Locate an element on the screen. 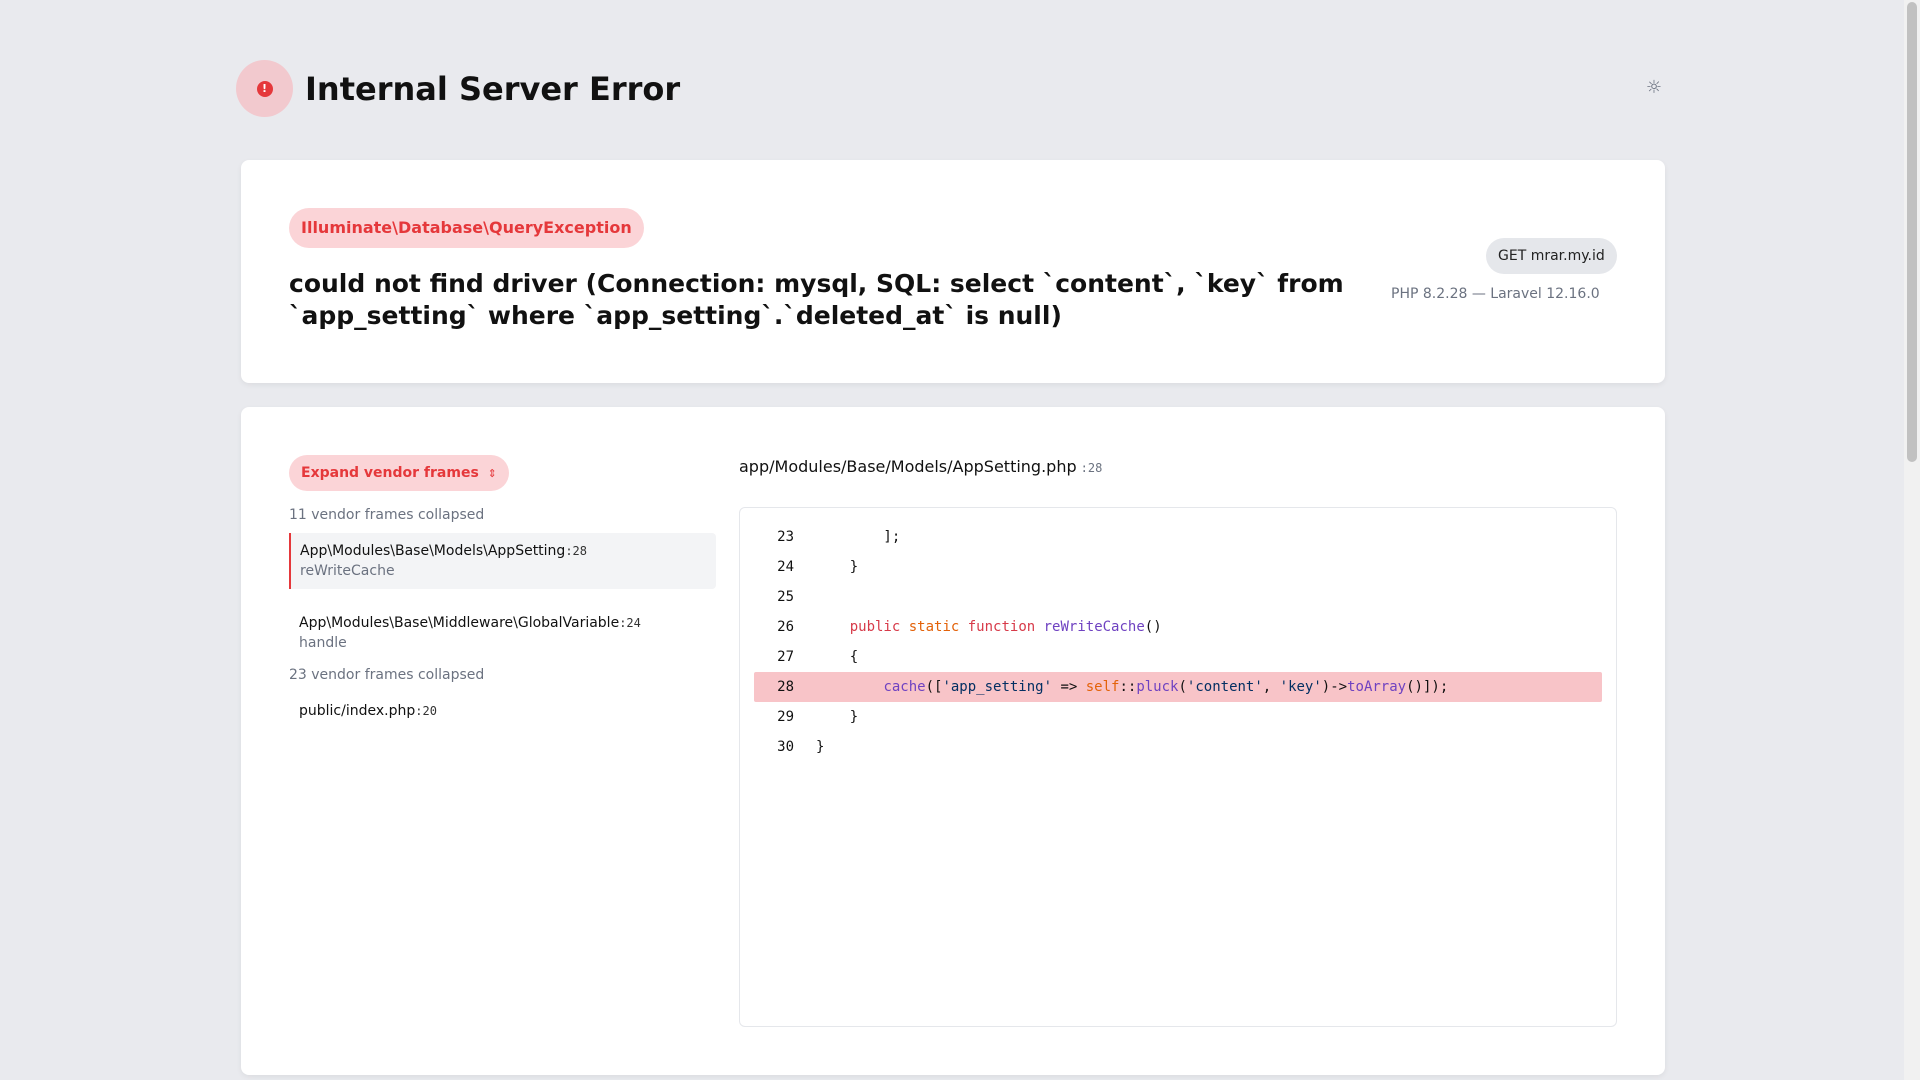  code-line-number: 26 is located at coordinates (785, 627).